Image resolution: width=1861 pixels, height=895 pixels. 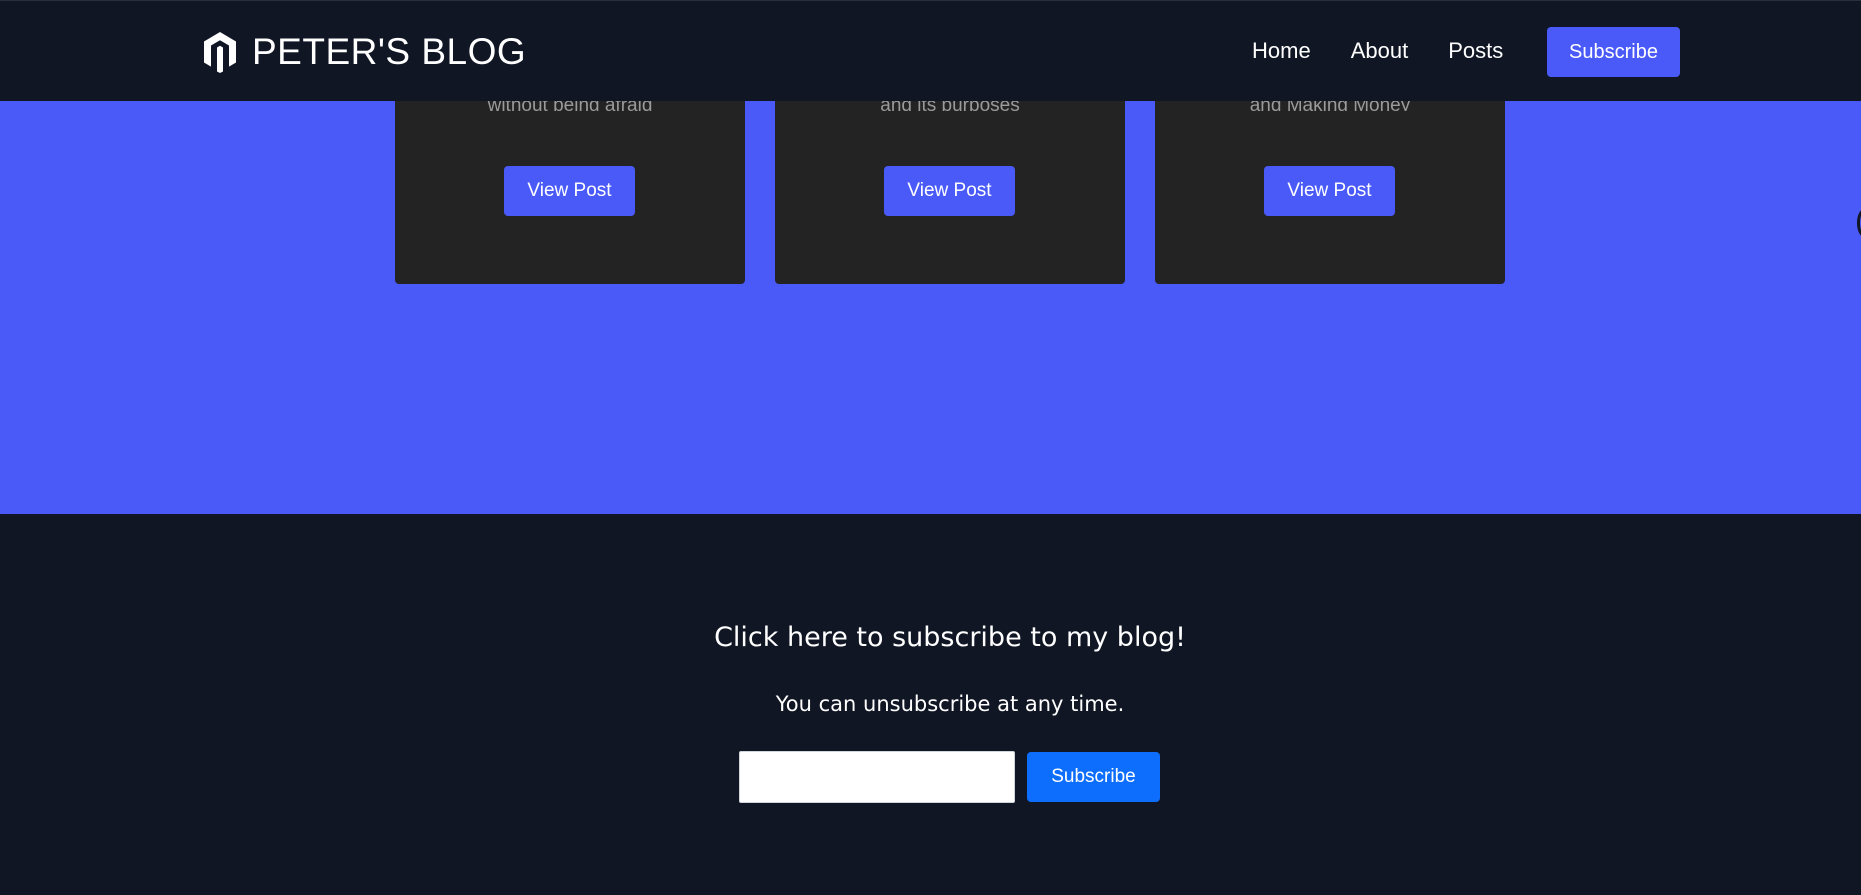 What do you see at coordinates (389, 51) in the screenshot?
I see `brand-title: PETER'S BLOG` at bounding box center [389, 51].